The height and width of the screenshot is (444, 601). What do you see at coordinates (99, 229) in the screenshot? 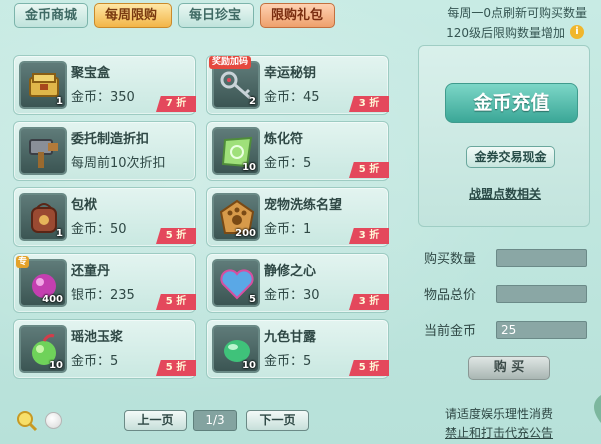
I see `item-price: 金币：50` at bounding box center [99, 229].